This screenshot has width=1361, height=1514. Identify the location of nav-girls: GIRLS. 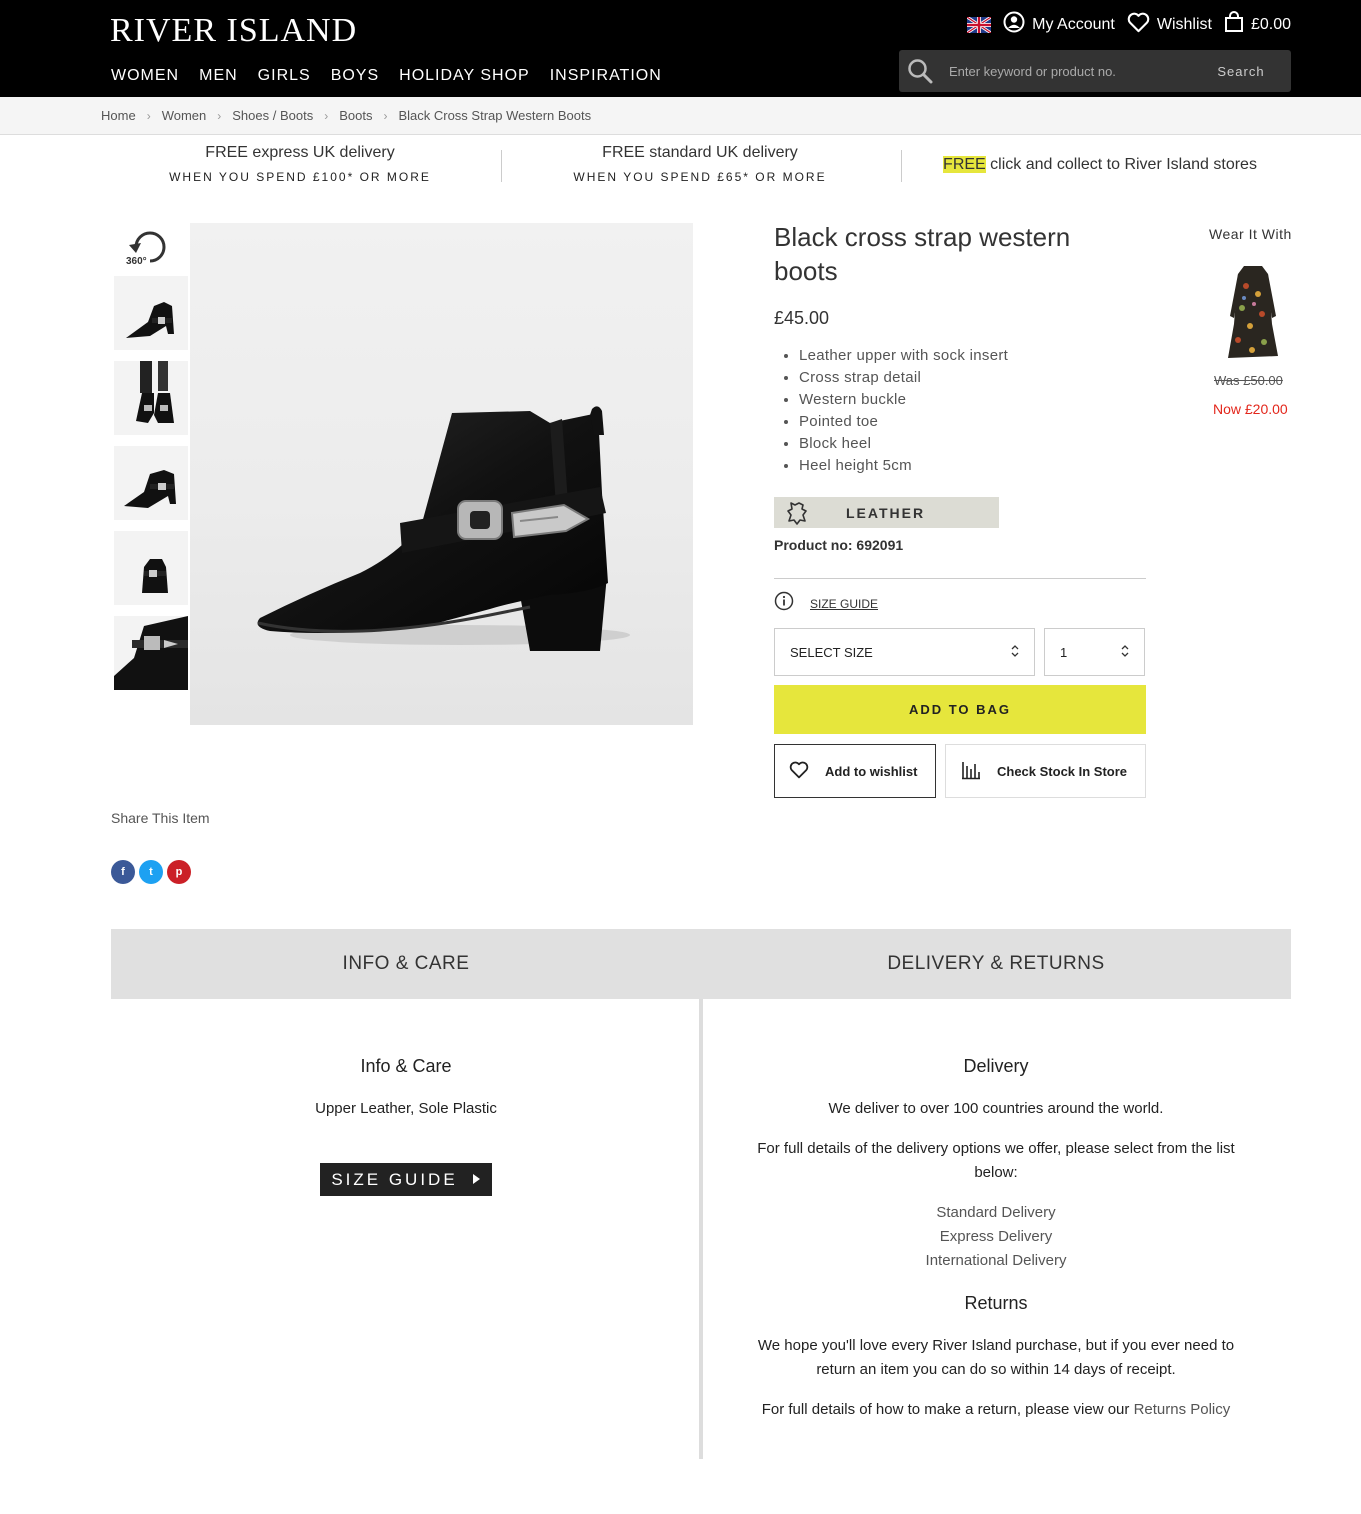
(284, 76).